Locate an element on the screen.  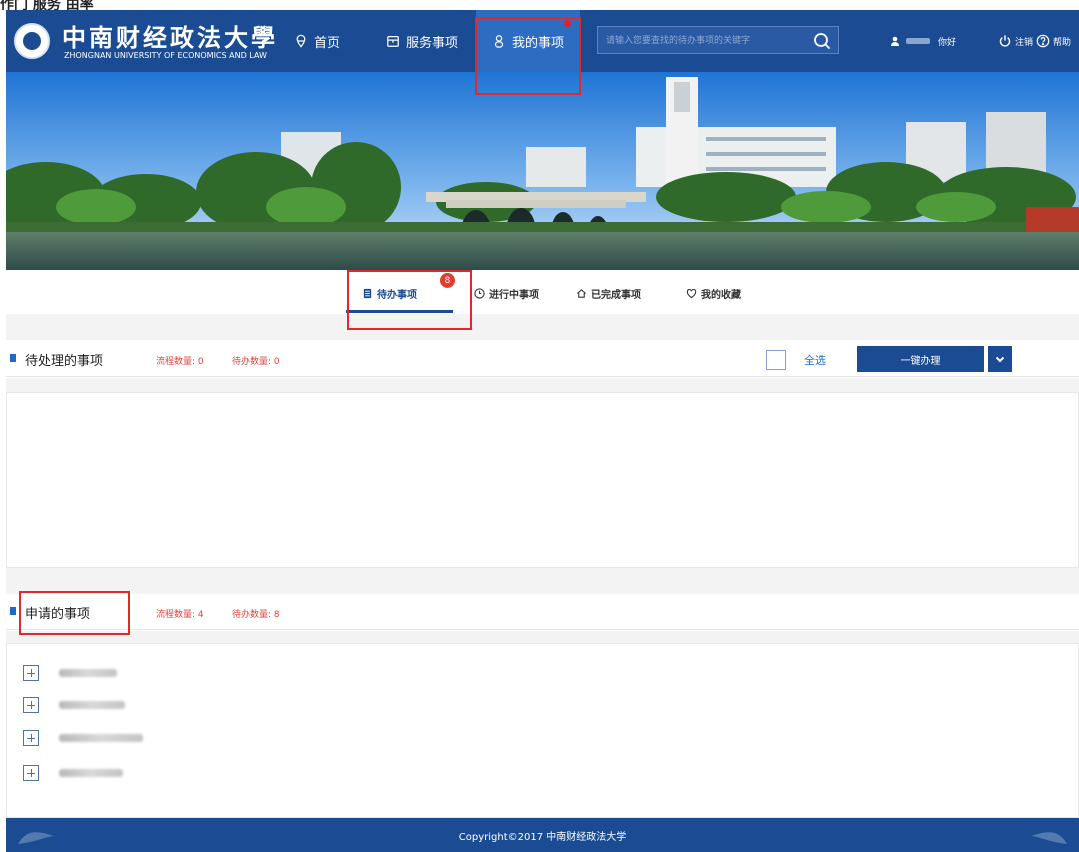
nav-my-items: 我的事项 is located at coordinates (528, 41).